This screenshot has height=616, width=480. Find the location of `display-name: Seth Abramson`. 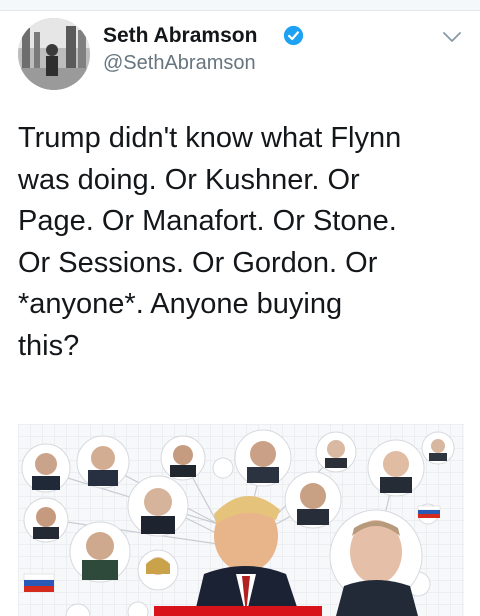

display-name: Seth Abramson is located at coordinates (180, 36).